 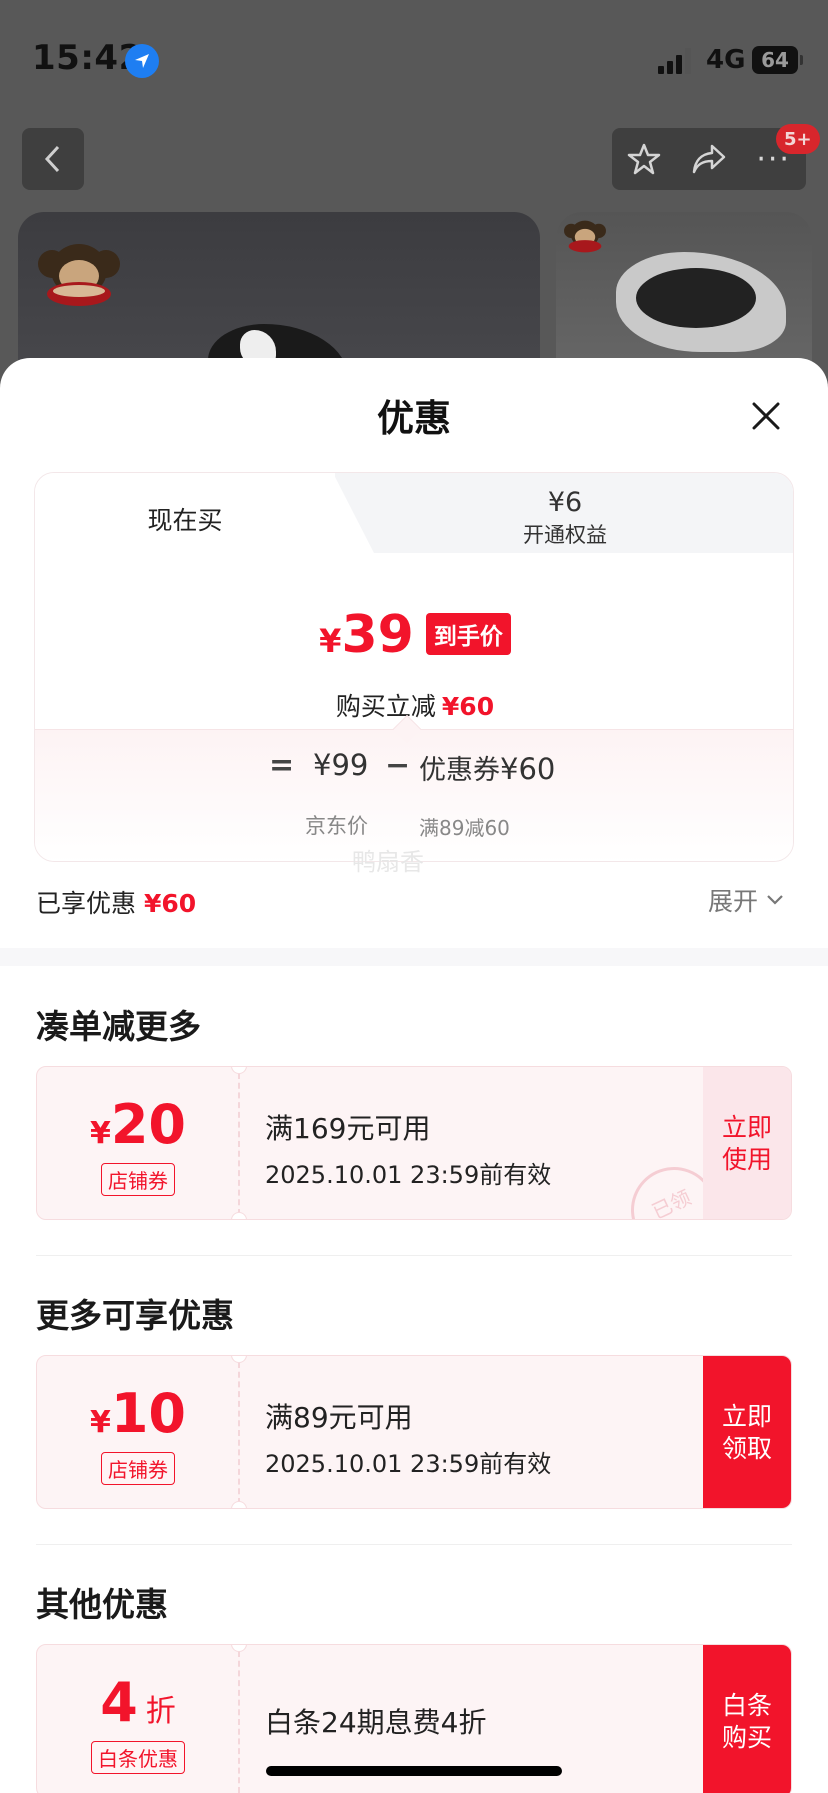 What do you see at coordinates (336, 826) in the screenshot?
I see `calc-list-price-label: 京东价` at bounding box center [336, 826].